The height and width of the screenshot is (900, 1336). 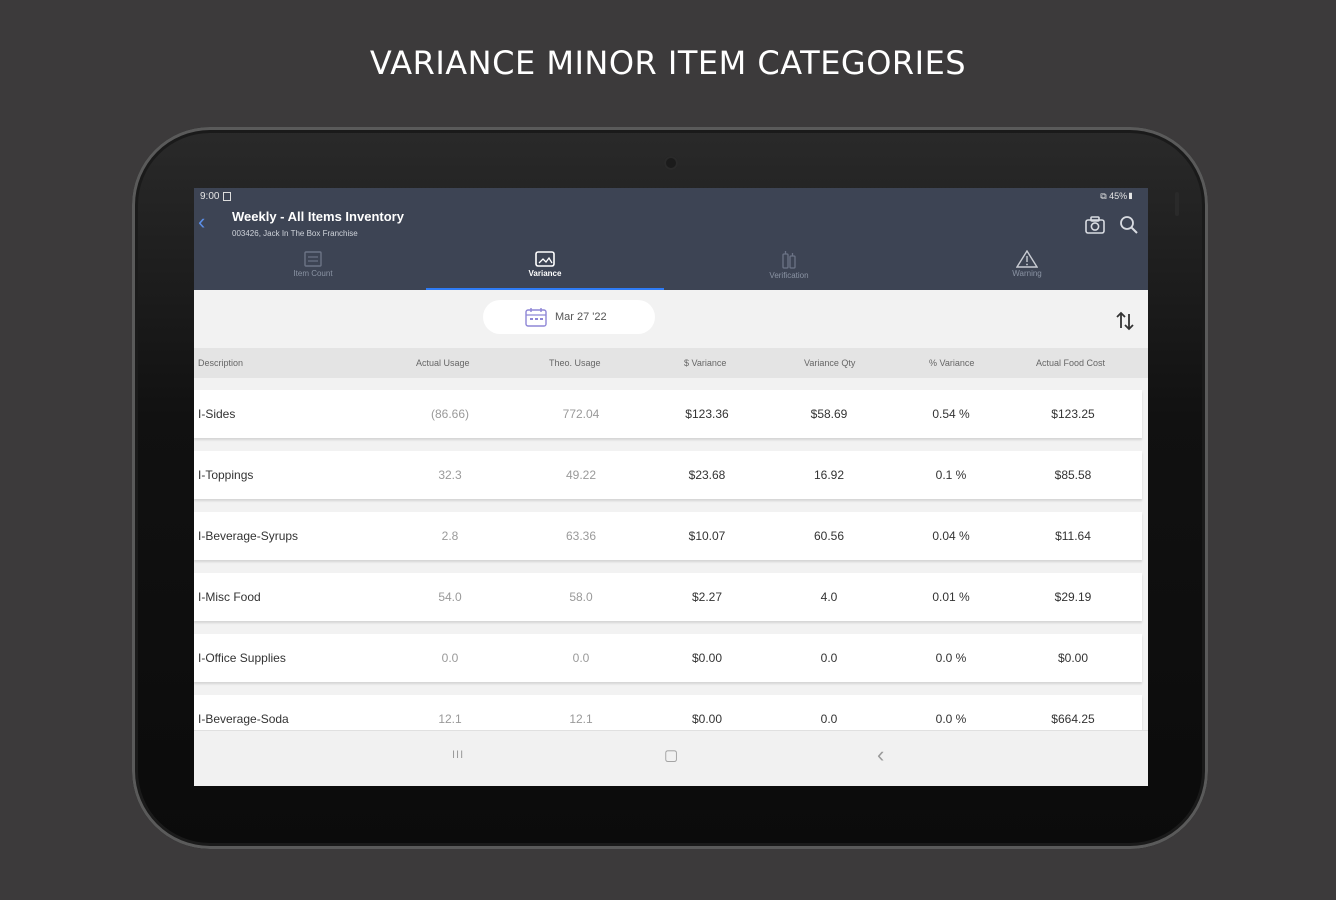 I want to click on row-theo-usage: 12.1, so click(x=581, y=719).